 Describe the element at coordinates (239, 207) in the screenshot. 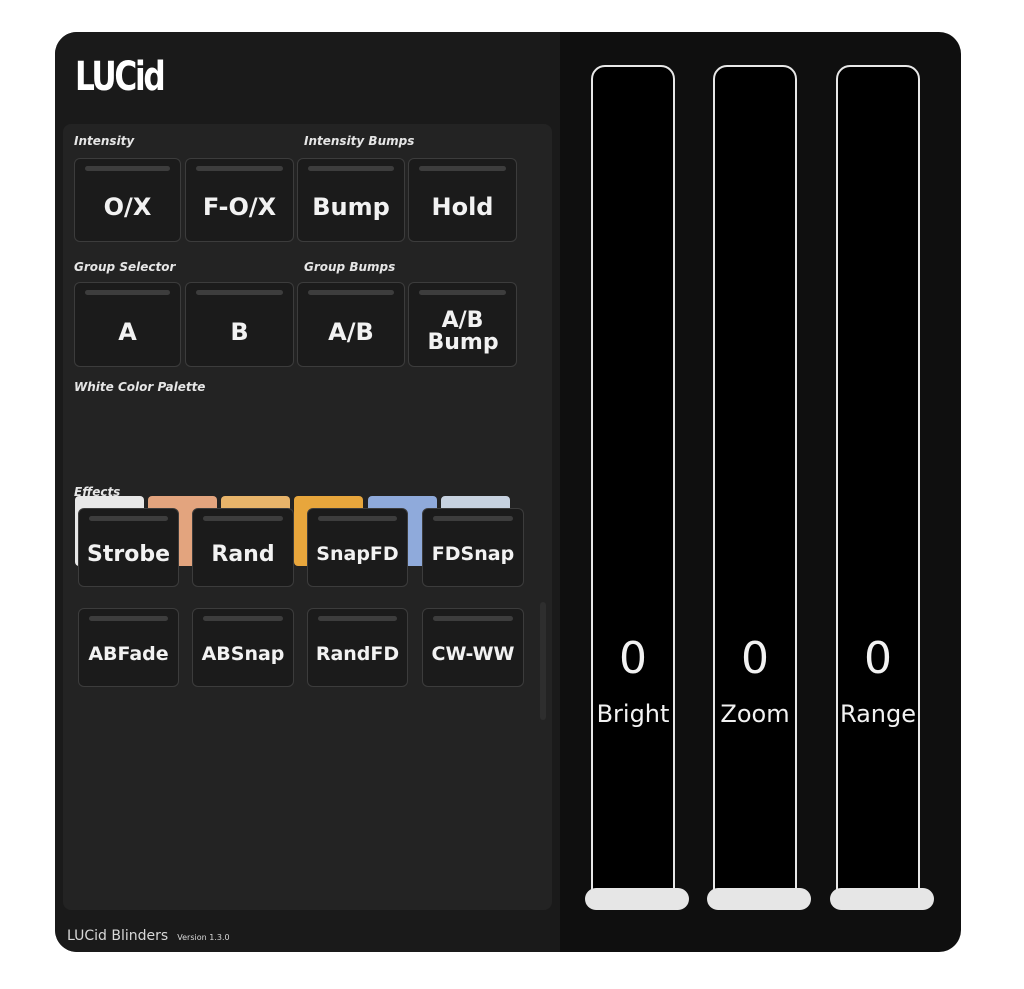

I see `f-ox-button-label: F-O/X` at that location.